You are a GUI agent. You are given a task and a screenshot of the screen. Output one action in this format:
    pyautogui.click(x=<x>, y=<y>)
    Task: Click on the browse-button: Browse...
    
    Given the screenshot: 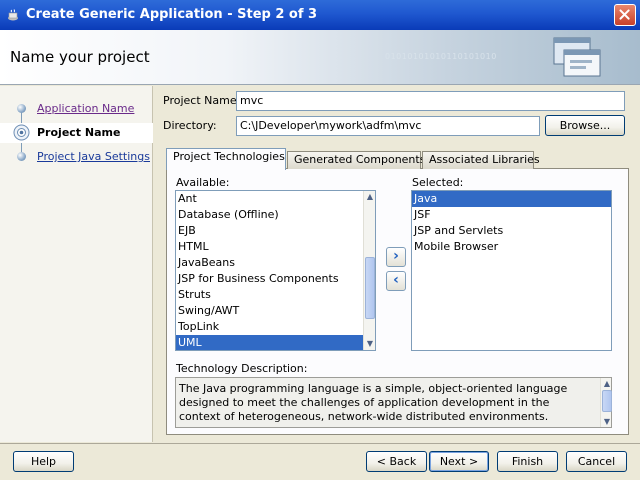 What is the action you would take?
    pyautogui.click(x=585, y=125)
    